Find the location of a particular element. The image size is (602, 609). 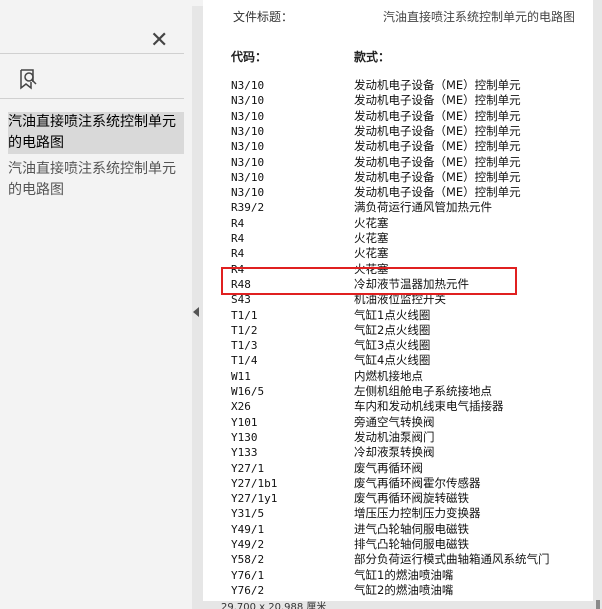

part-description: 增压压力控制压力变换器 is located at coordinates (417, 513).